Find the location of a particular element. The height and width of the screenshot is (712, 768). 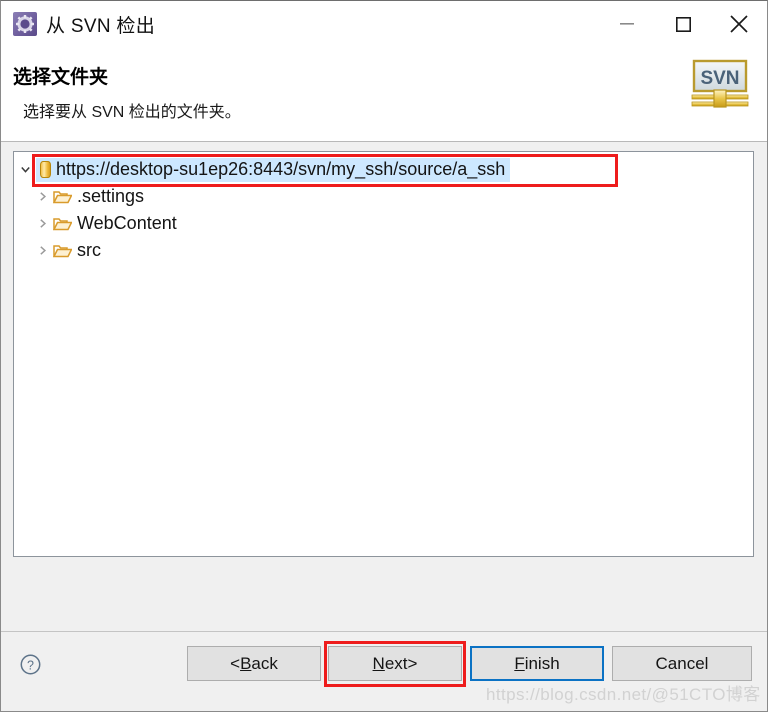

back-button: < Back is located at coordinates (254, 663).